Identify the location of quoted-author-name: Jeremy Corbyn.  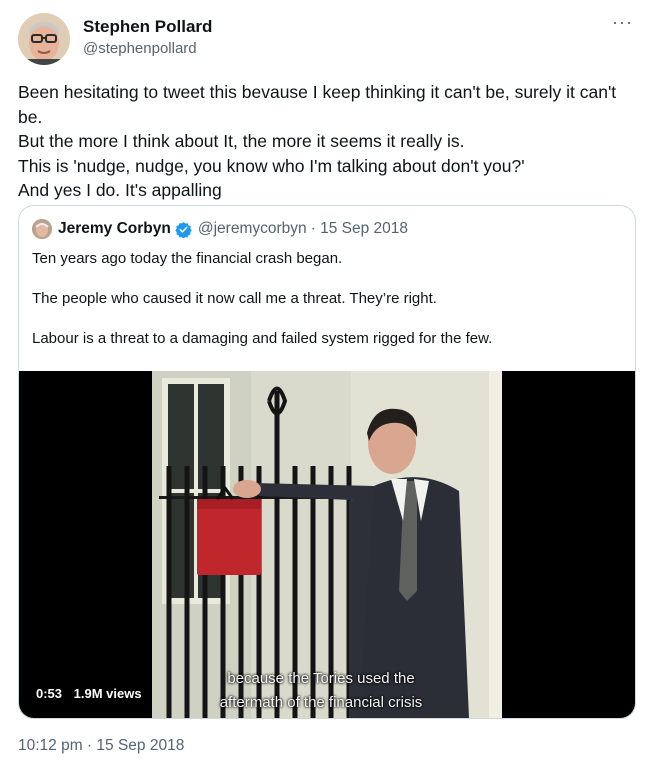
(114, 229).